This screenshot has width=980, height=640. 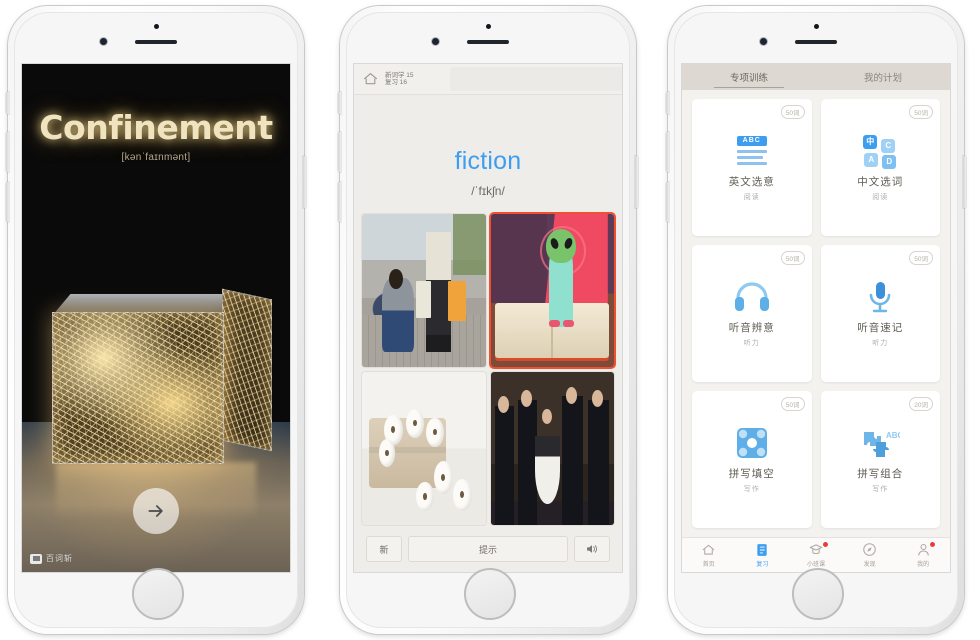 I want to click on puzzle-abc-icon: ABC, so click(x=882, y=443).